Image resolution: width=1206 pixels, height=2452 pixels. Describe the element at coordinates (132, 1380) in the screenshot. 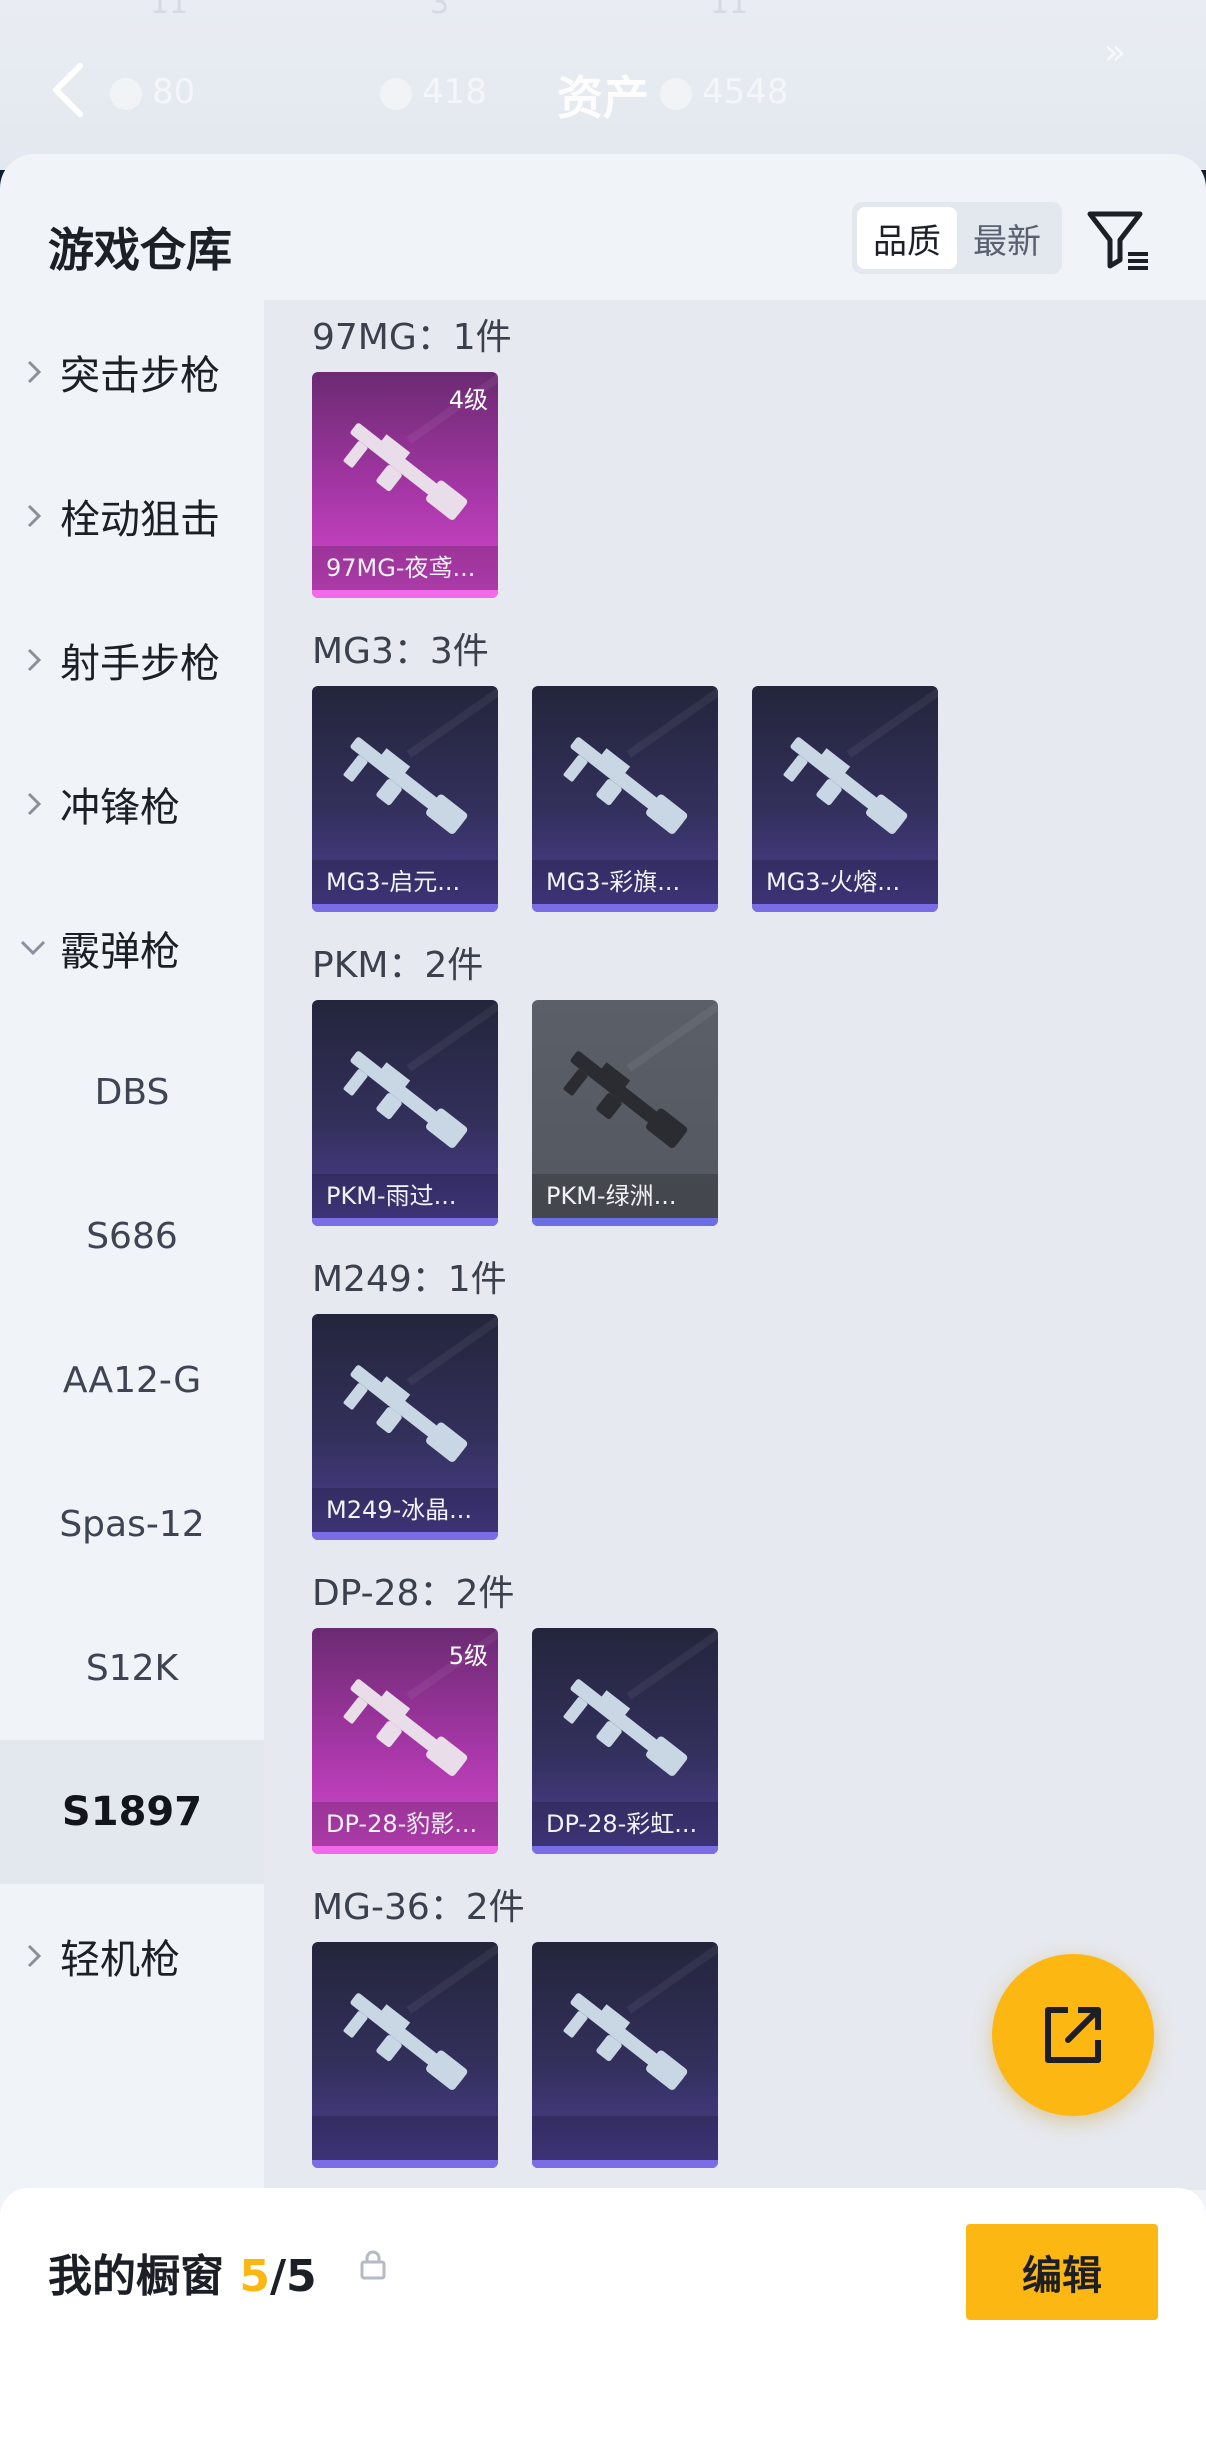

I see `sidebar-sub-aa12g: AA12-G` at that location.